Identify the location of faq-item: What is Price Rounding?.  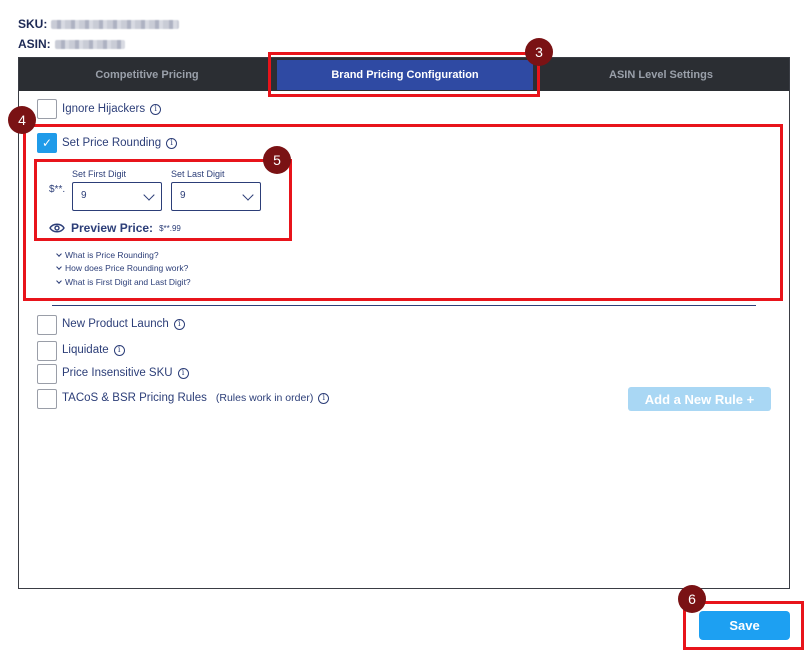
(107, 255).